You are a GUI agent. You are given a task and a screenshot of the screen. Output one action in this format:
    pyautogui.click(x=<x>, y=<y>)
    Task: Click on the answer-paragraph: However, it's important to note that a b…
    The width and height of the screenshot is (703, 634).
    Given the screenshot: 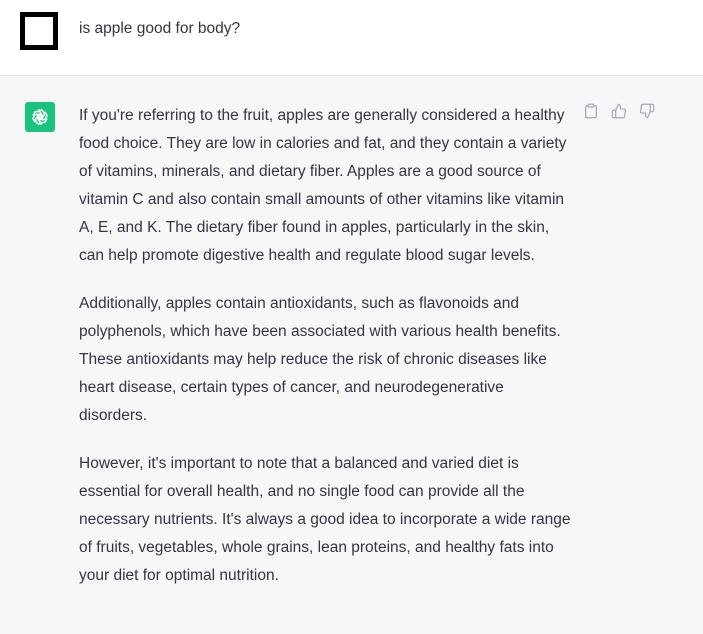 What is the action you would take?
    pyautogui.click(x=325, y=519)
    